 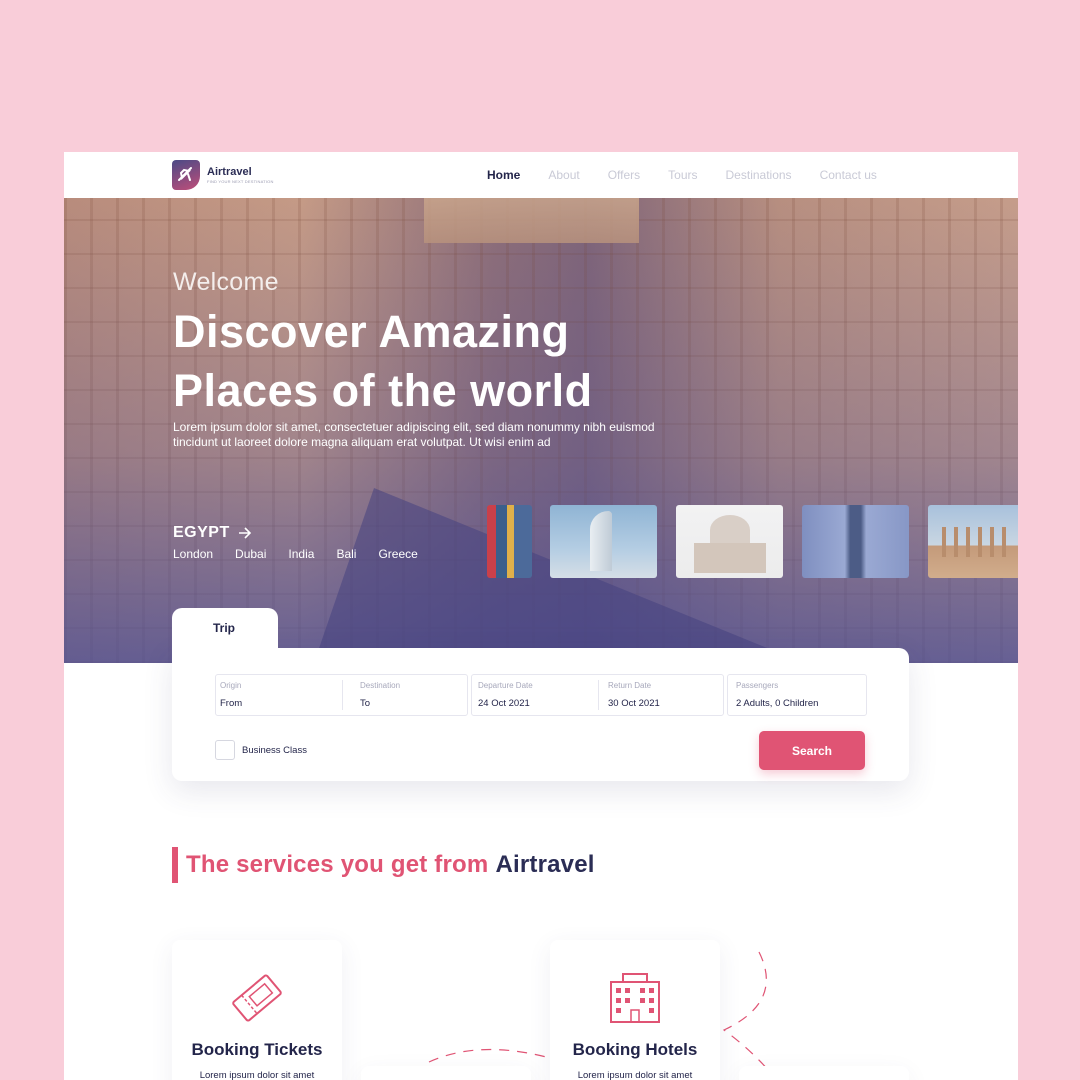 I want to click on headline-line-2: Places of the world, so click(x=383, y=390).